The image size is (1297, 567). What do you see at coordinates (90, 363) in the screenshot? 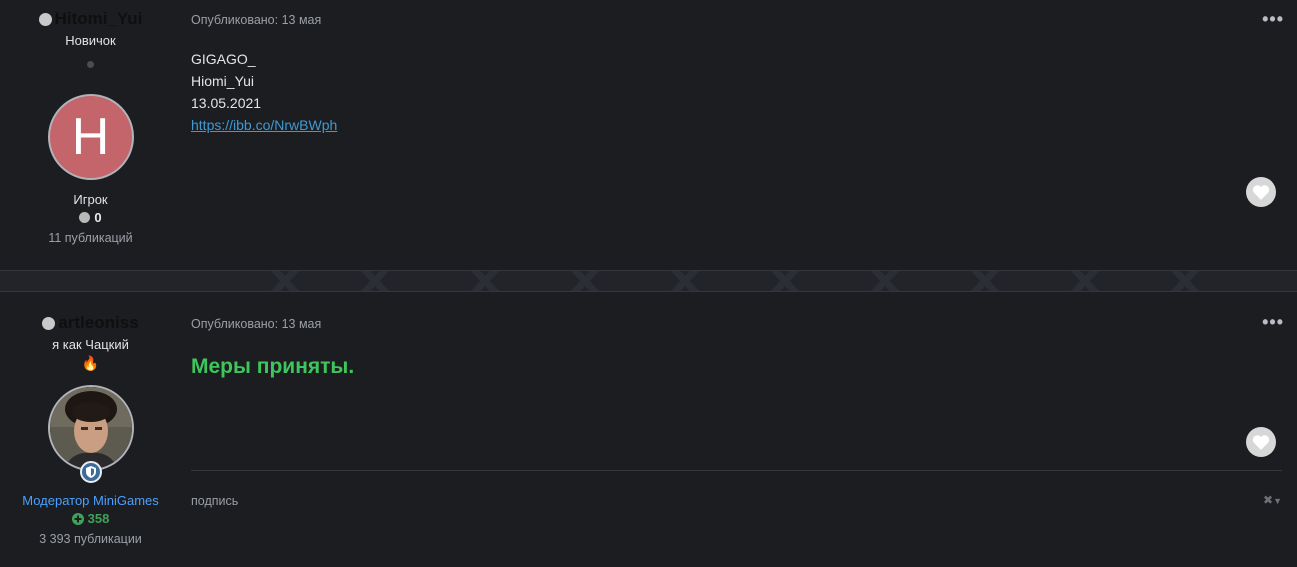
I see `fire-icon: 🔥` at bounding box center [90, 363].